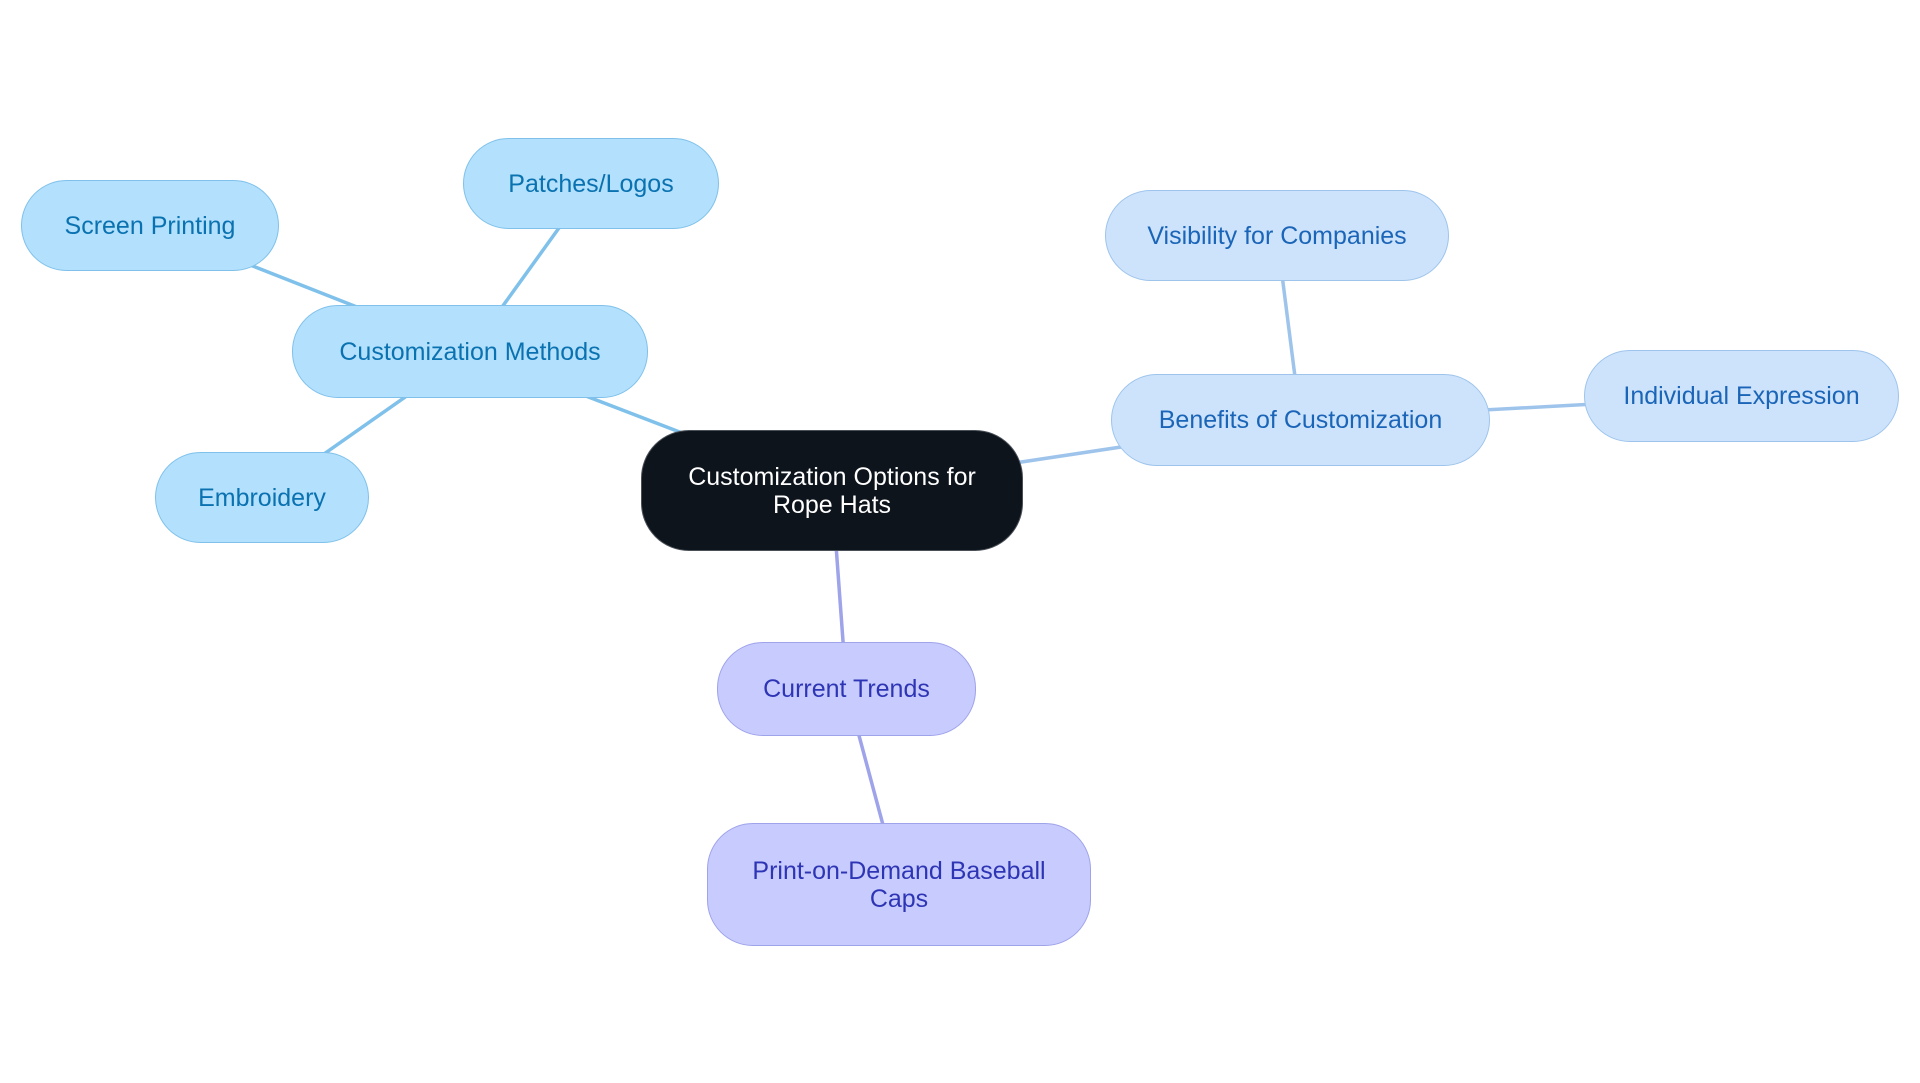 Image resolution: width=1920 pixels, height=1083 pixels. I want to click on node-label: Embroidery, so click(262, 497).